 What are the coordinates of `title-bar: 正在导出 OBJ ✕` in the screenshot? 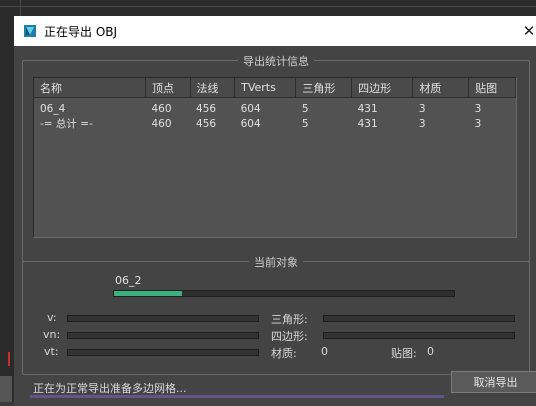 It's located at (275, 31).